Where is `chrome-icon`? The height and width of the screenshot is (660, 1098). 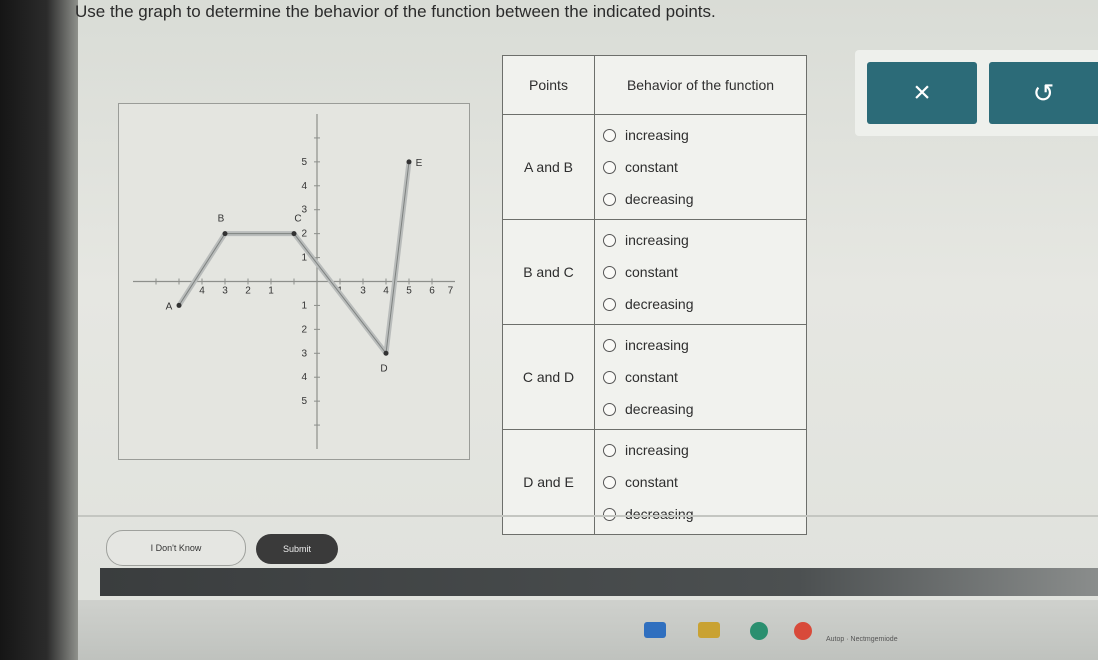
chrome-icon is located at coordinates (803, 631).